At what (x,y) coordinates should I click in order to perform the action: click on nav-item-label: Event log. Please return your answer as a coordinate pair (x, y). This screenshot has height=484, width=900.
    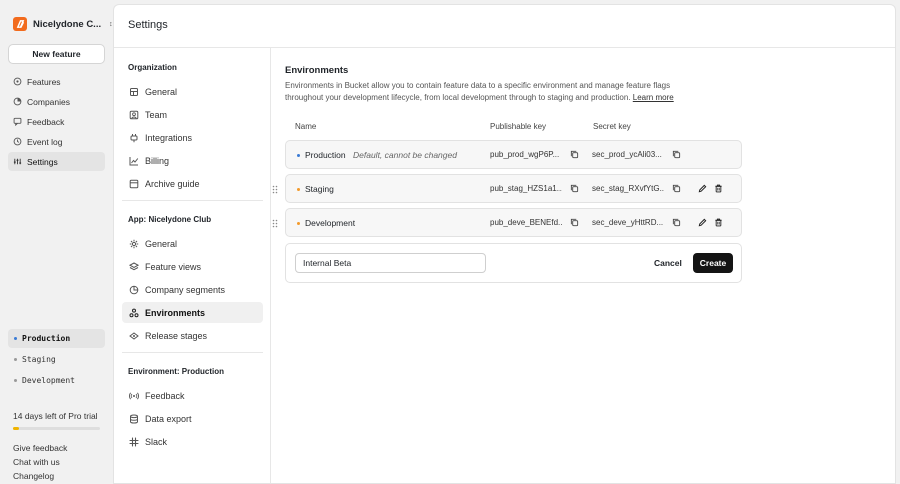
    Looking at the image, I should click on (45, 141).